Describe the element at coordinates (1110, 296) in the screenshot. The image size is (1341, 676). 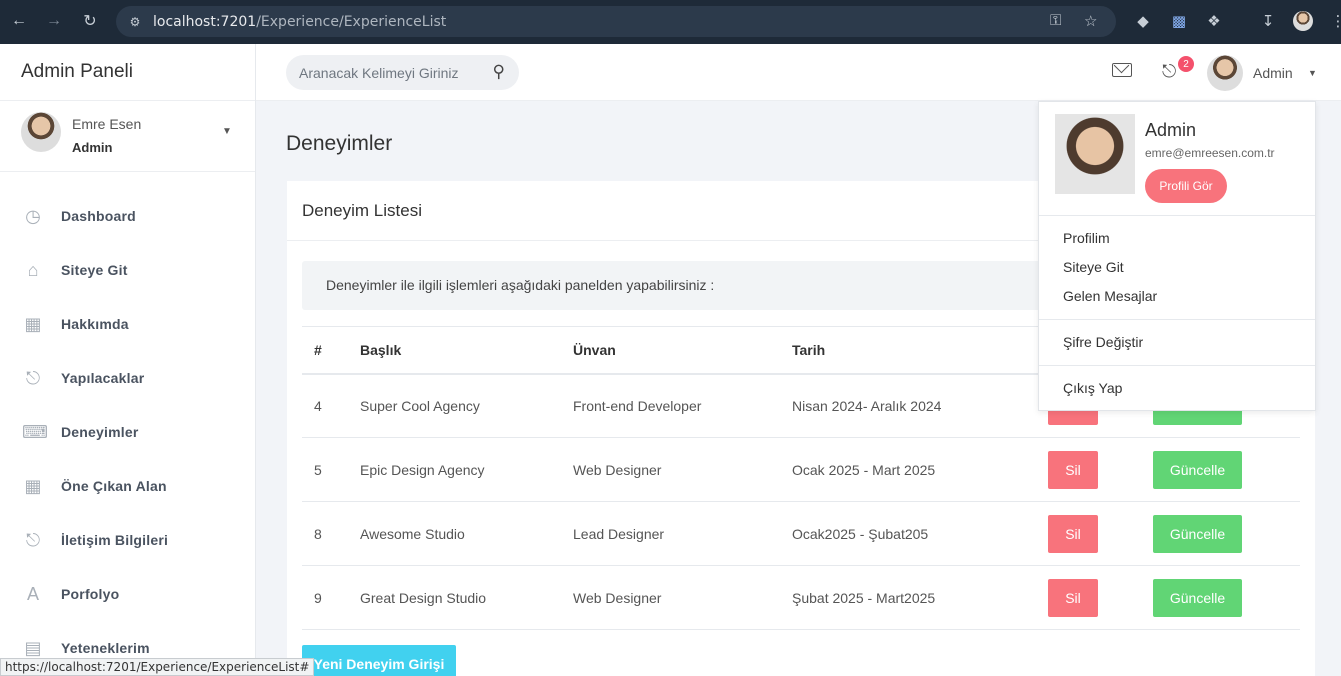
I see `dropdown-item-gelen-mesajlar: Gelen Mesajlar` at that location.